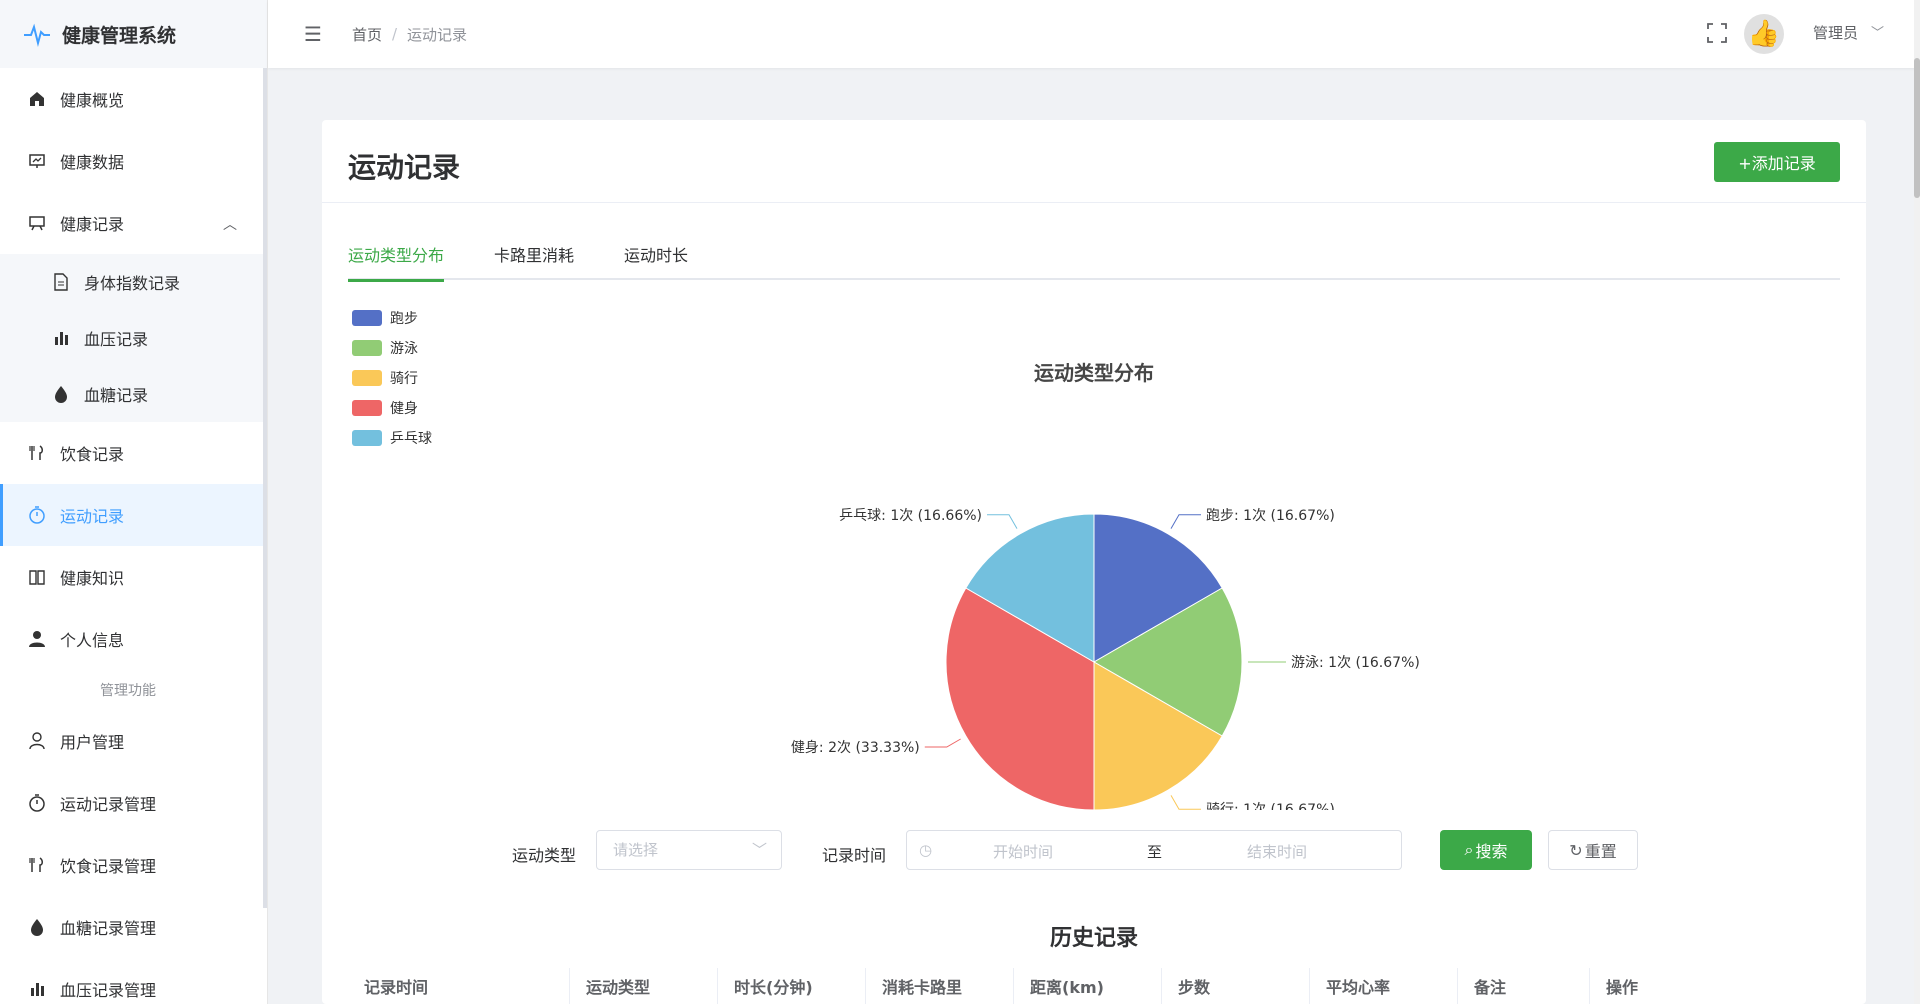 The height and width of the screenshot is (1004, 1920). I want to click on legend-label-0: 跑步, so click(404, 319).